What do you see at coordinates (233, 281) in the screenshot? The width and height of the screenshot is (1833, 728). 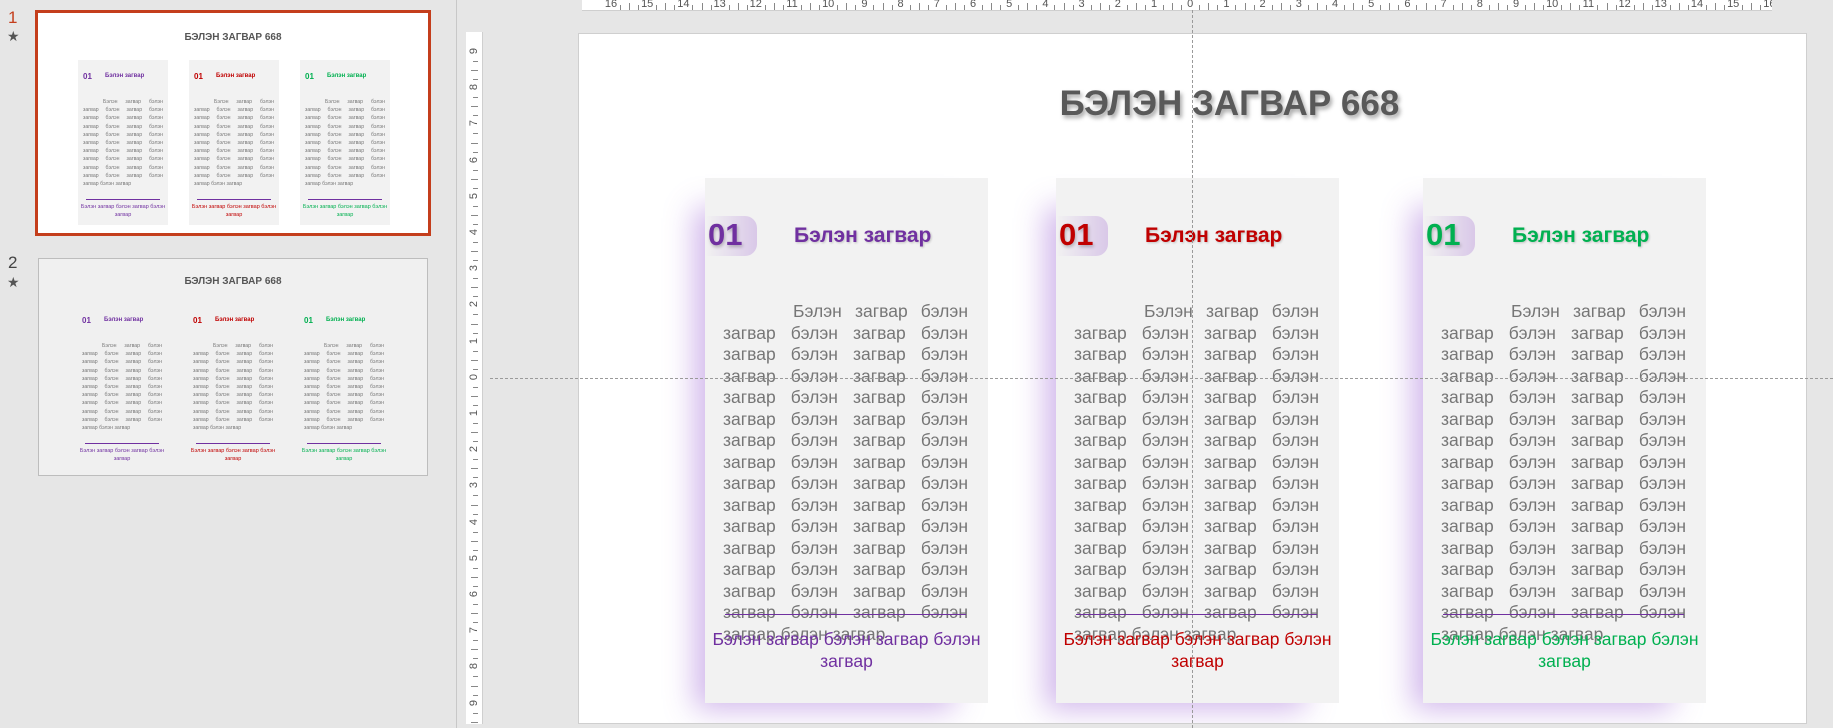 I see `thumb-title: БЭЛЭН ЗАГВАР 668` at bounding box center [233, 281].